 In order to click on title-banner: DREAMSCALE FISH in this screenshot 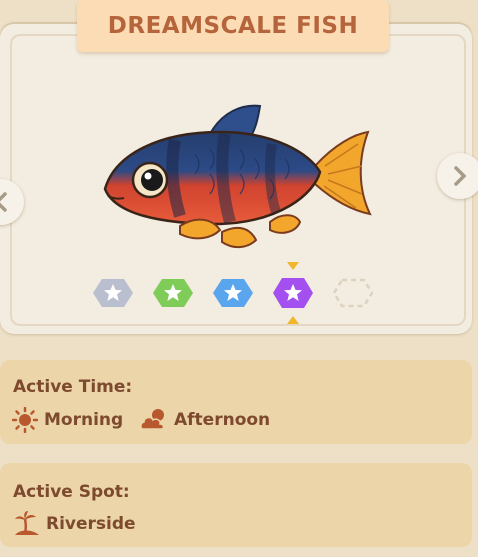, I will do `click(233, 26)`.